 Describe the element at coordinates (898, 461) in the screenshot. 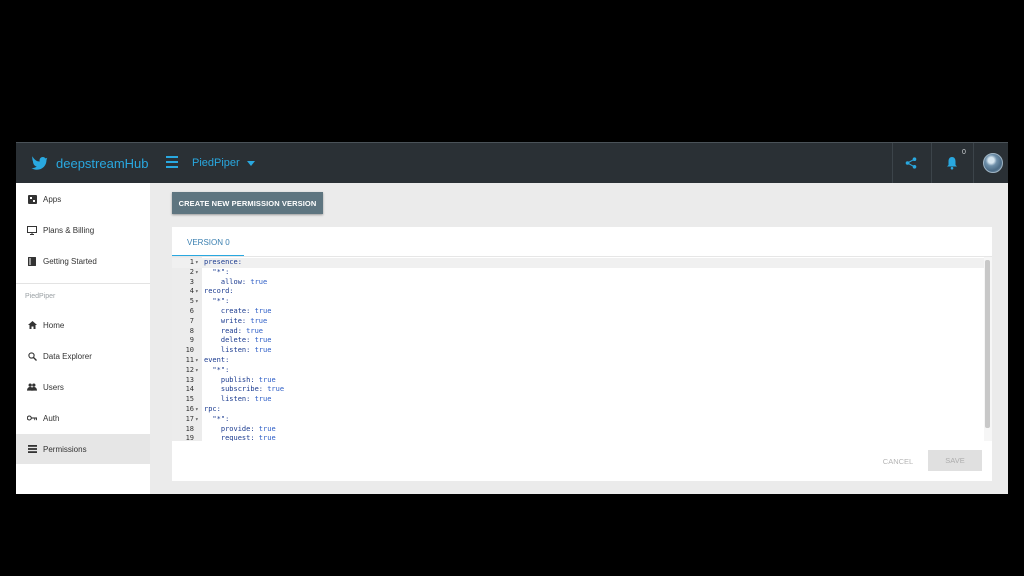

I see `cancel-button: CANCEL` at that location.